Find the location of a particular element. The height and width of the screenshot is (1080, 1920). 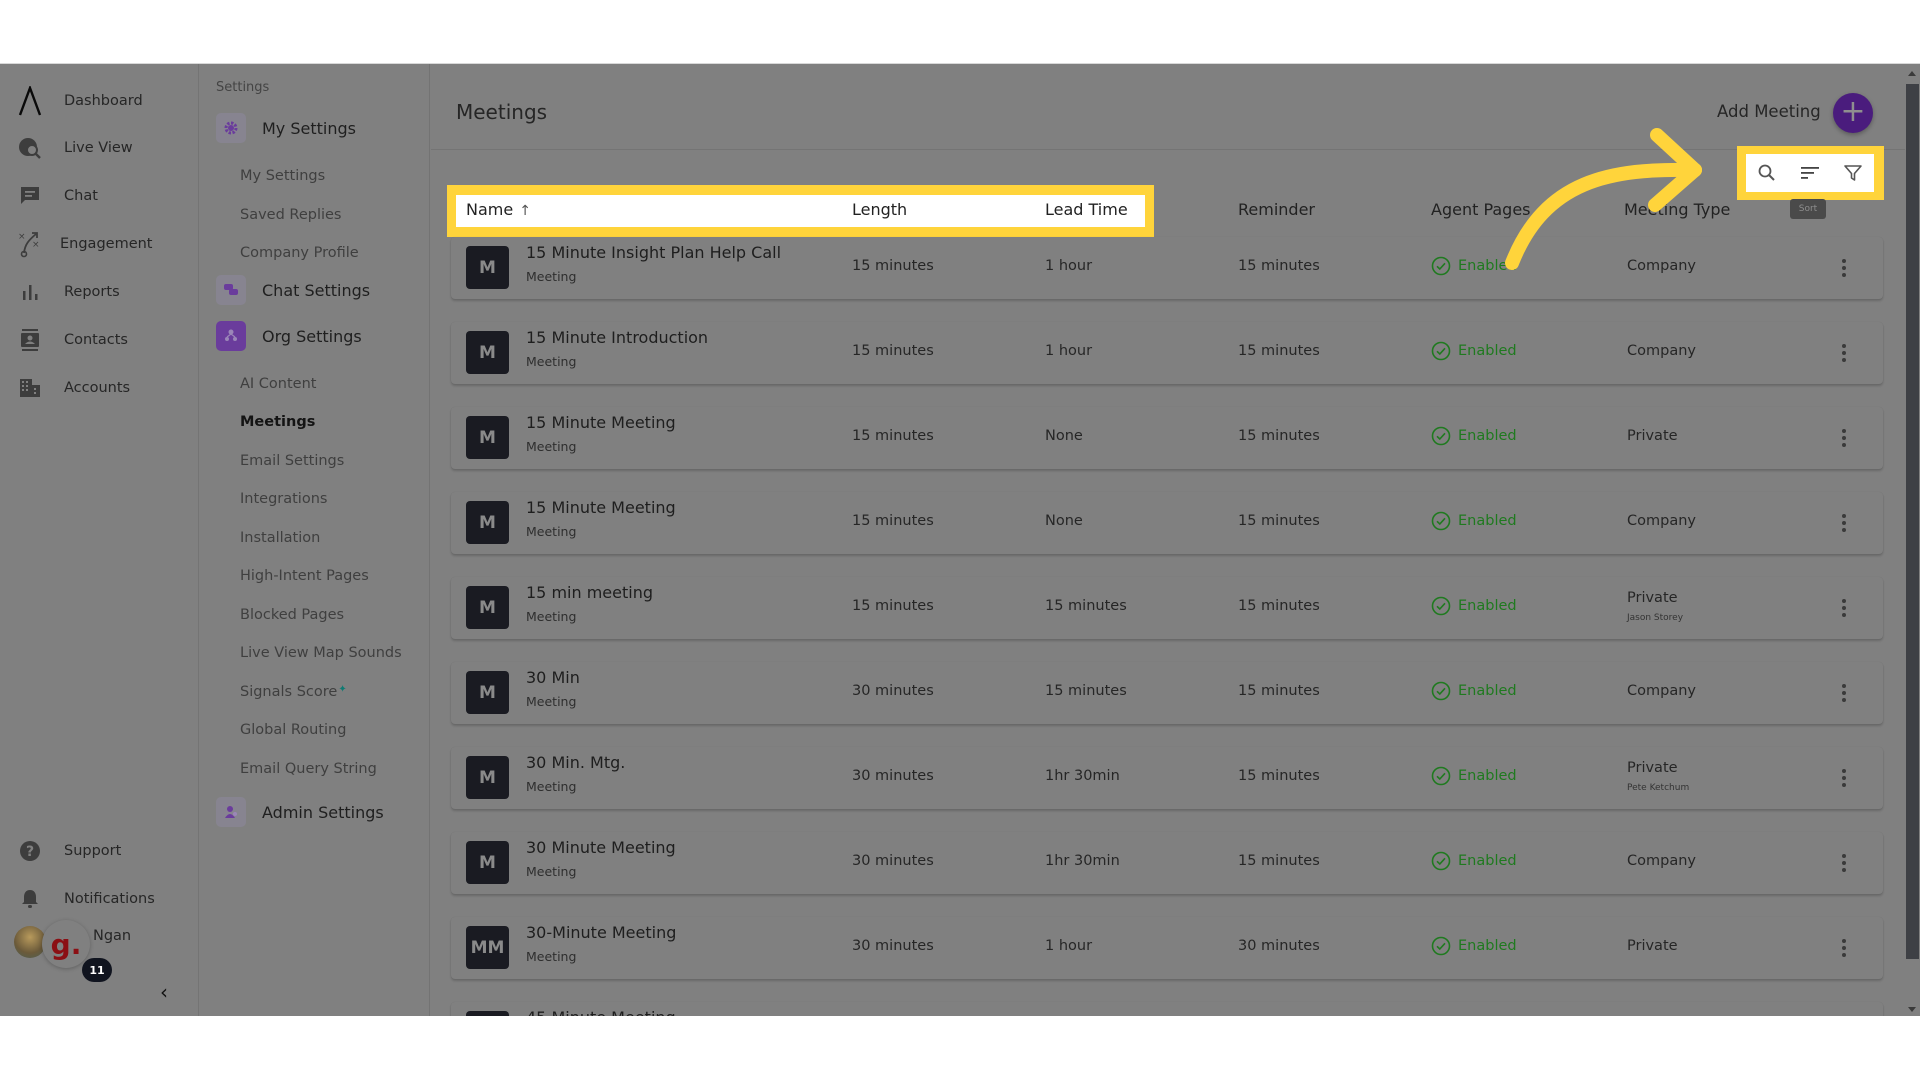

meeting-owner: Jason Storey is located at coordinates (1655, 618).